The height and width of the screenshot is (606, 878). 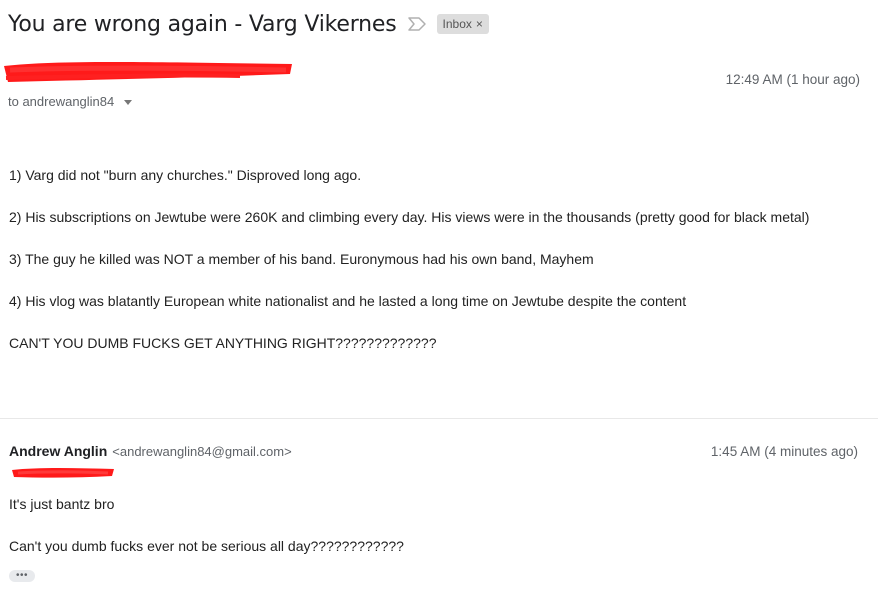 I want to click on message-divider, so click(x=439, y=418).